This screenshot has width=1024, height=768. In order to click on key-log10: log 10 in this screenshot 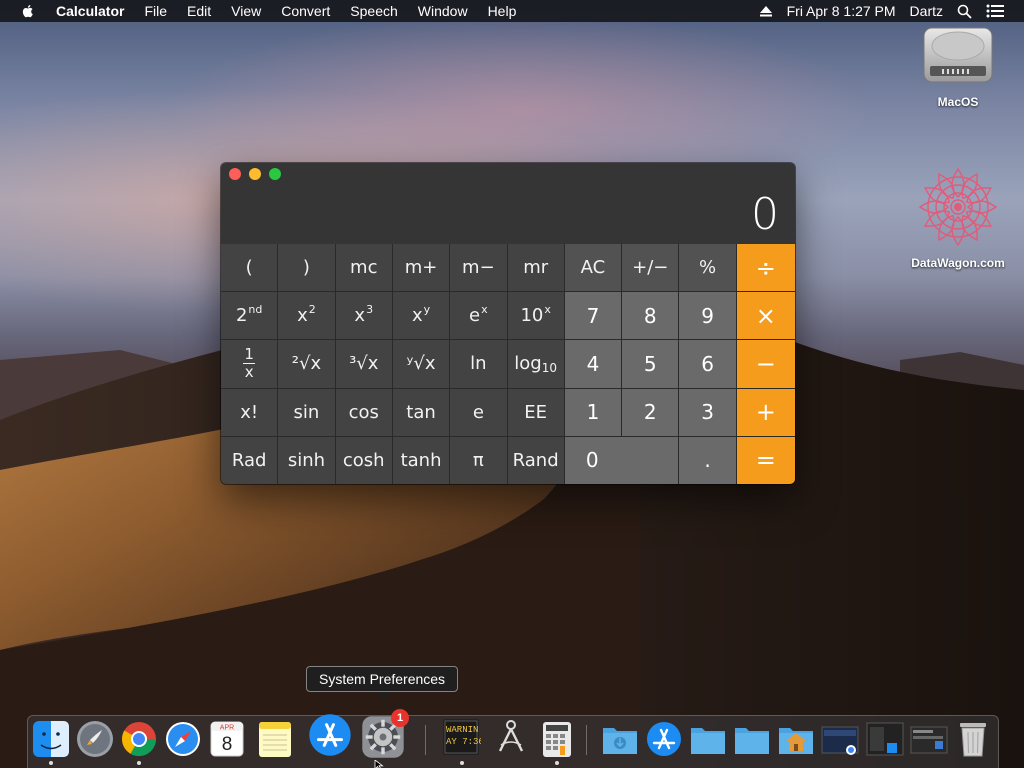, I will do `click(535, 364)`.